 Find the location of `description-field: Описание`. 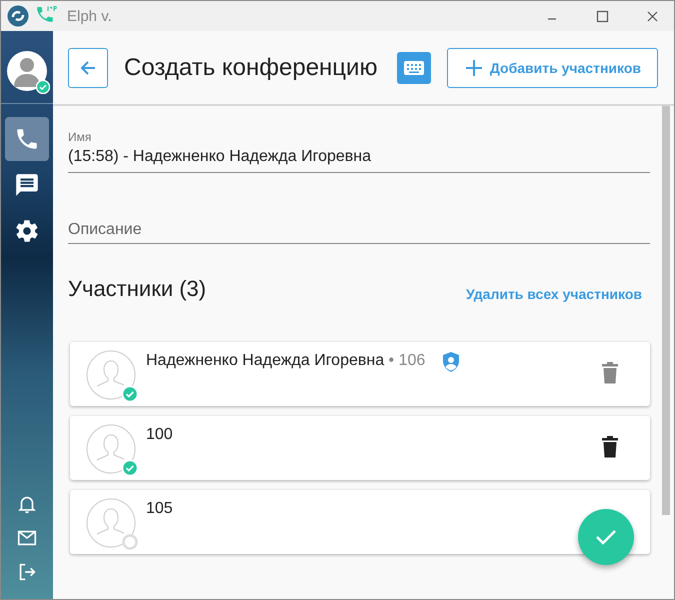

description-field: Описание is located at coordinates (359, 232).